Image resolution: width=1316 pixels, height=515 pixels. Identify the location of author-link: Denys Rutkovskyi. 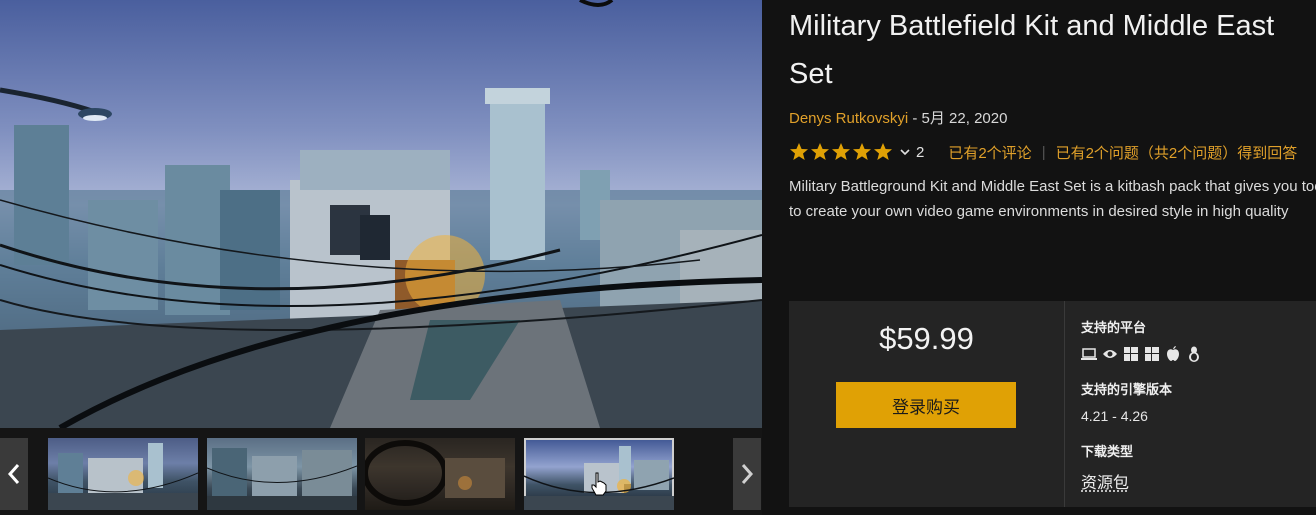
(848, 118).